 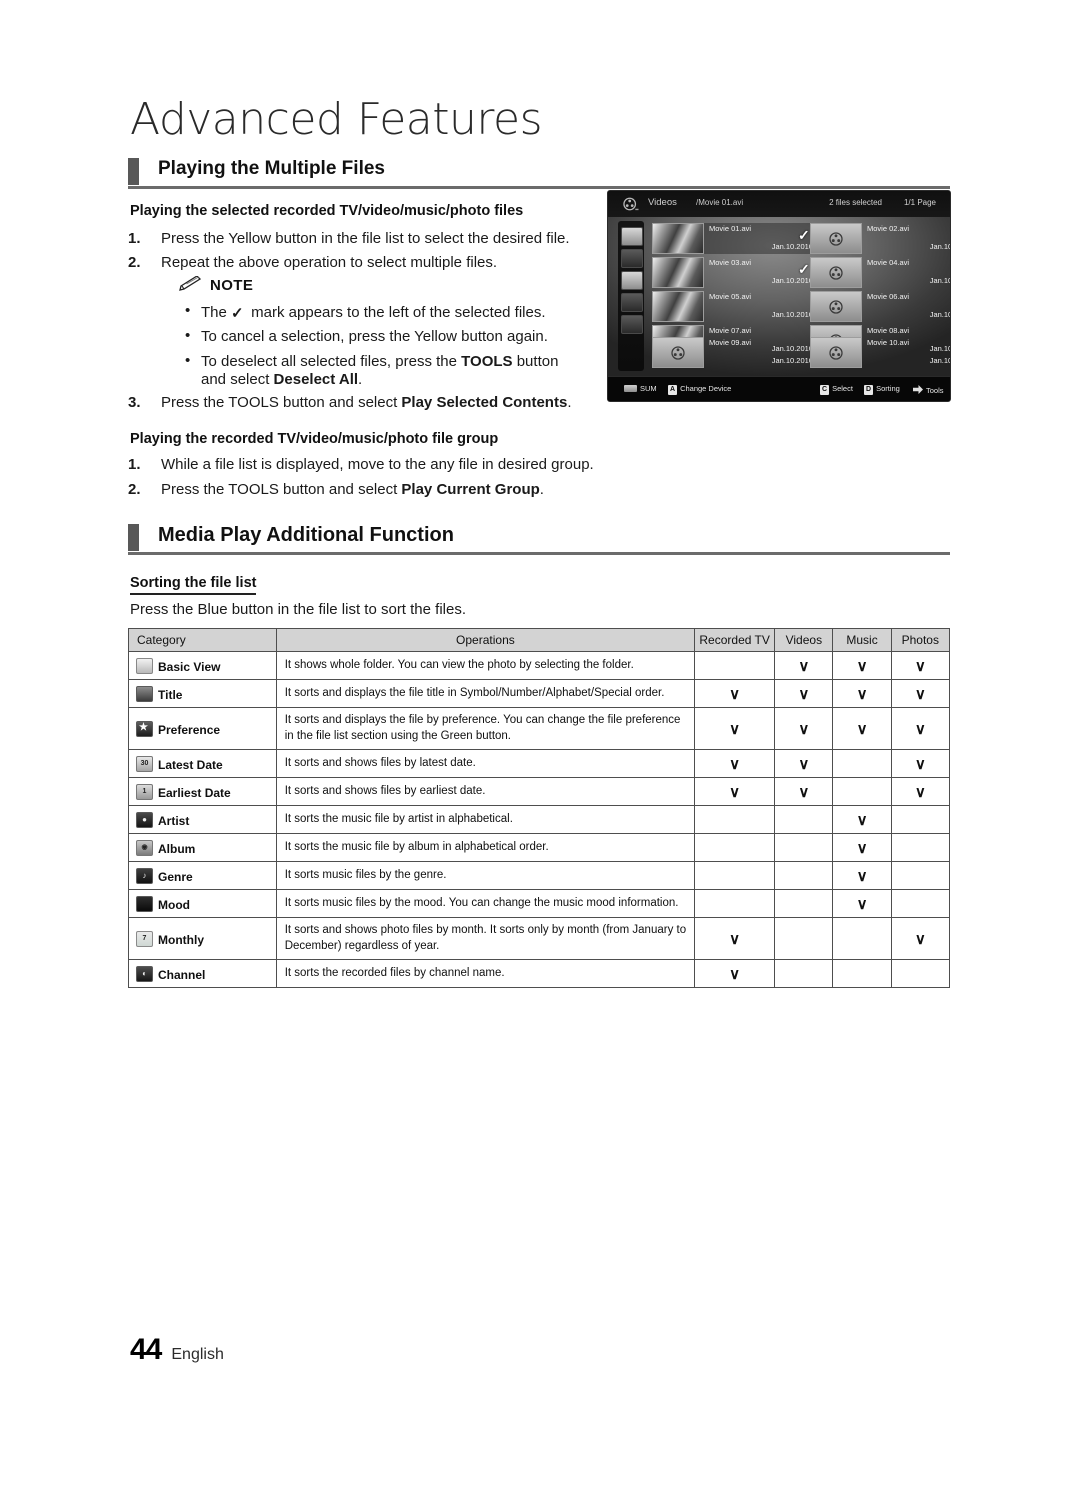 What do you see at coordinates (485, 640) in the screenshot?
I see `column-header-operations: Operations` at bounding box center [485, 640].